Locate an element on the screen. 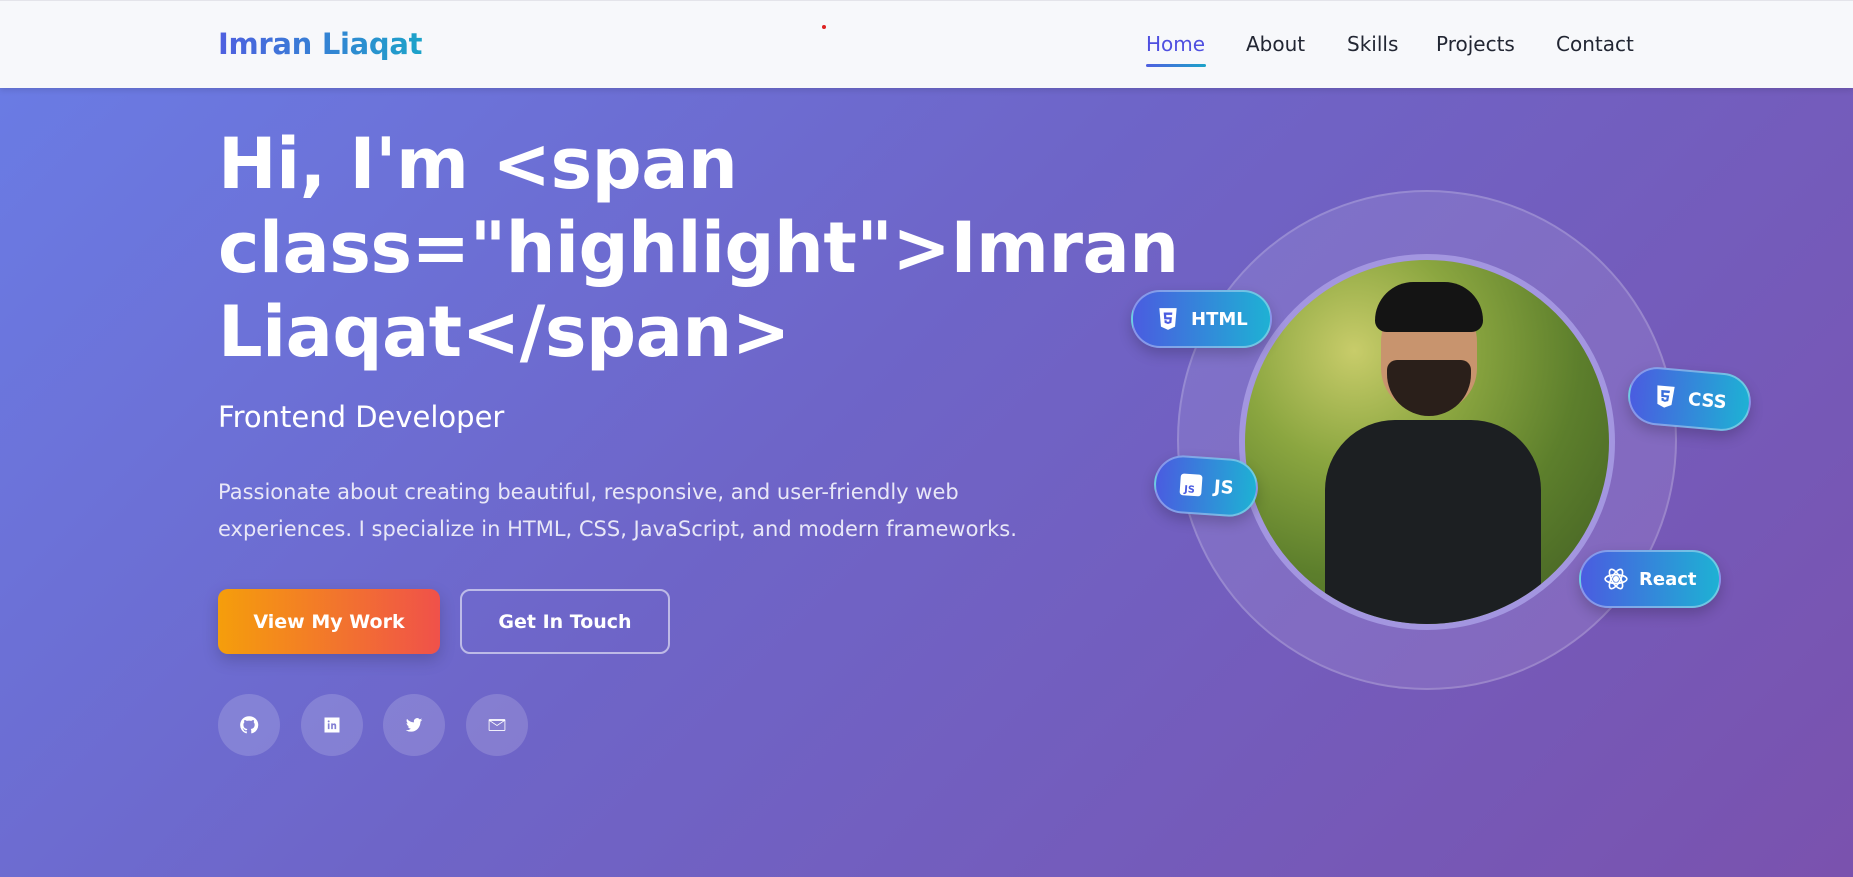  badge-react-label: React is located at coordinates (1668, 579).